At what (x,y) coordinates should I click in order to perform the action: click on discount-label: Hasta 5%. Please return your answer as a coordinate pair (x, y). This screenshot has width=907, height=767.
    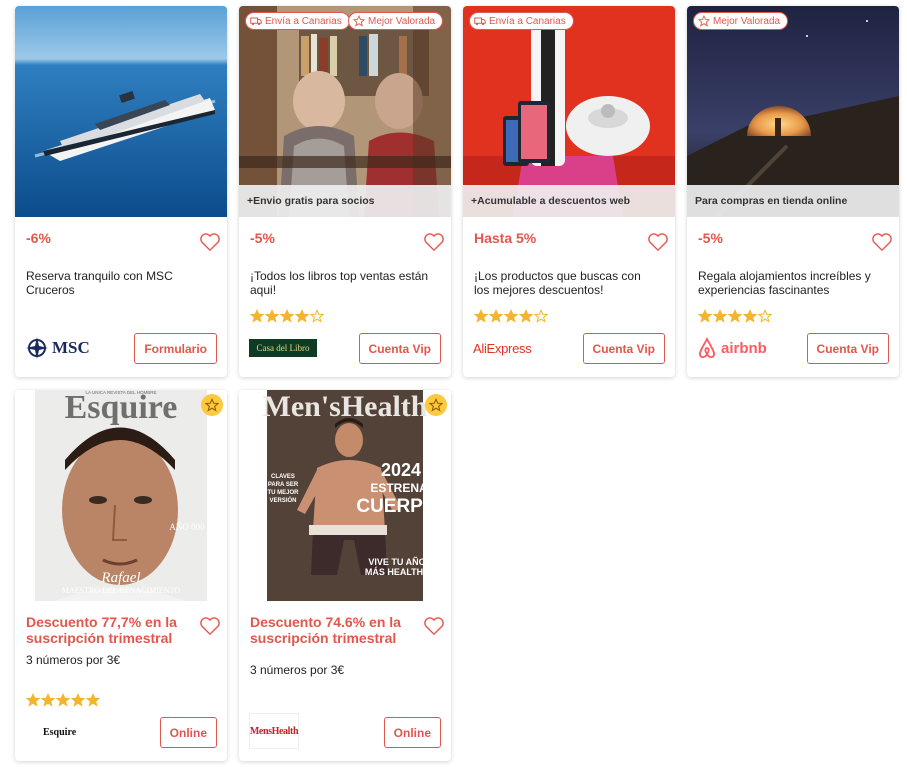
    Looking at the image, I should click on (505, 238).